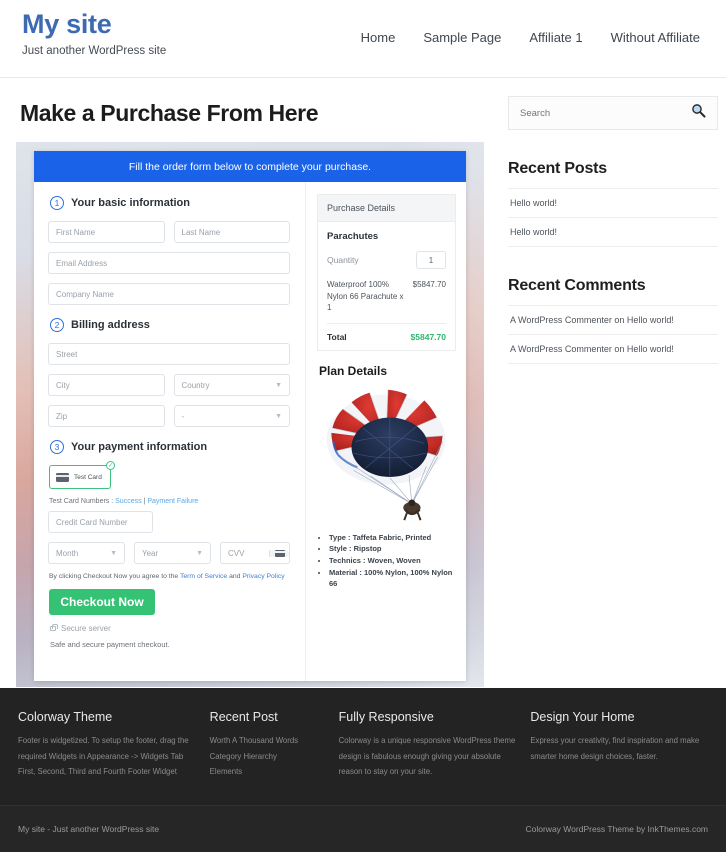  Describe the element at coordinates (231, 416) in the screenshot. I see `state-select: - ▼` at that location.